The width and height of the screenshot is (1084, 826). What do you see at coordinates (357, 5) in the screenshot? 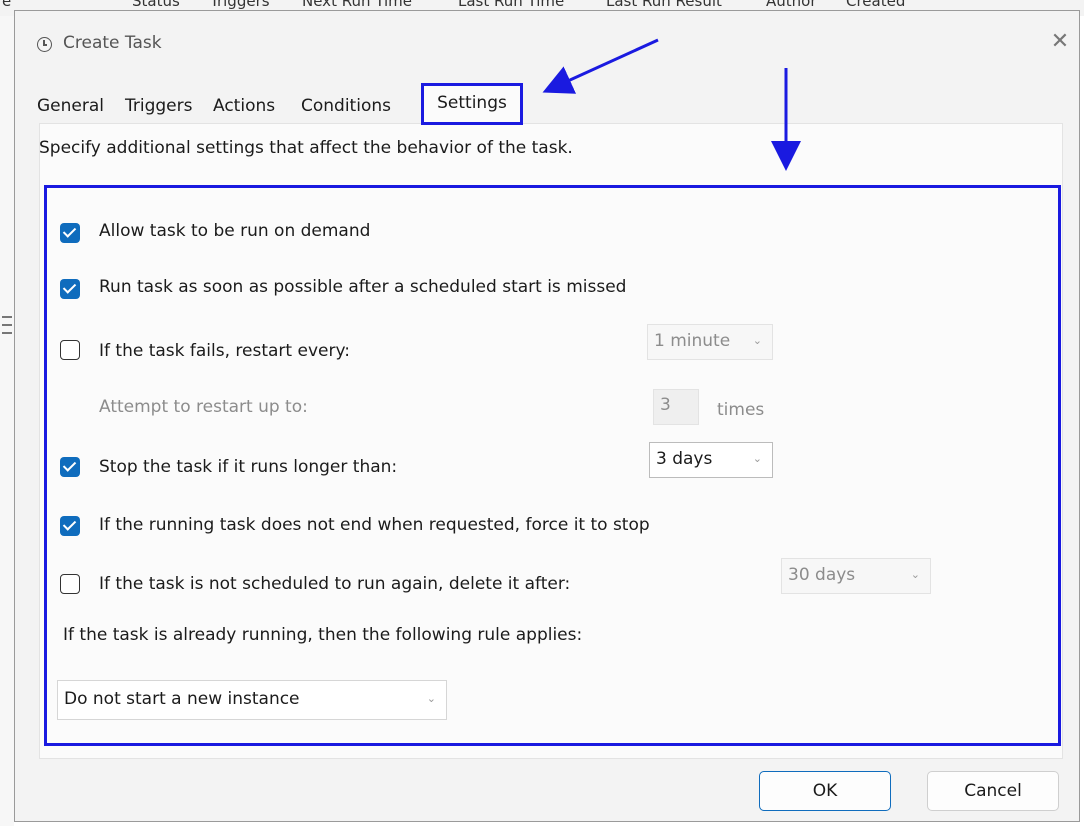
I see `bg-header-next-run: Next Run Time` at bounding box center [357, 5].